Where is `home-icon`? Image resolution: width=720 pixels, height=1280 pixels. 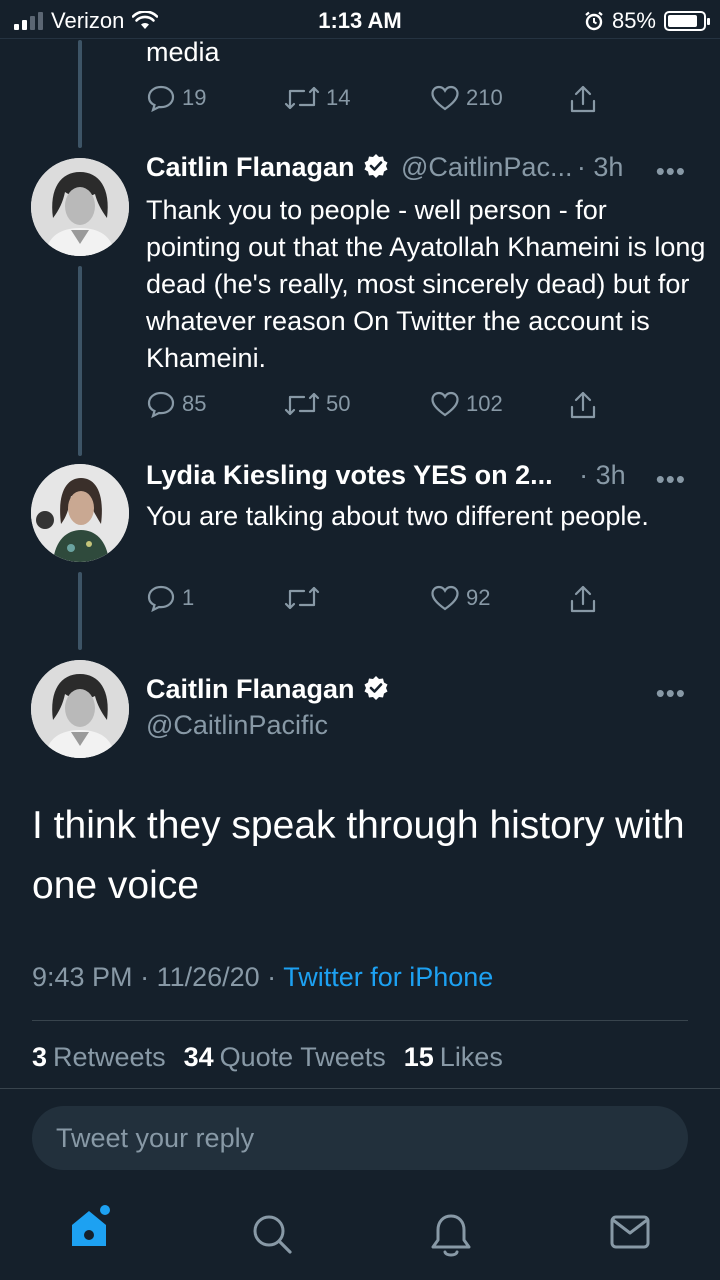 home-icon is located at coordinates (91, 1227).